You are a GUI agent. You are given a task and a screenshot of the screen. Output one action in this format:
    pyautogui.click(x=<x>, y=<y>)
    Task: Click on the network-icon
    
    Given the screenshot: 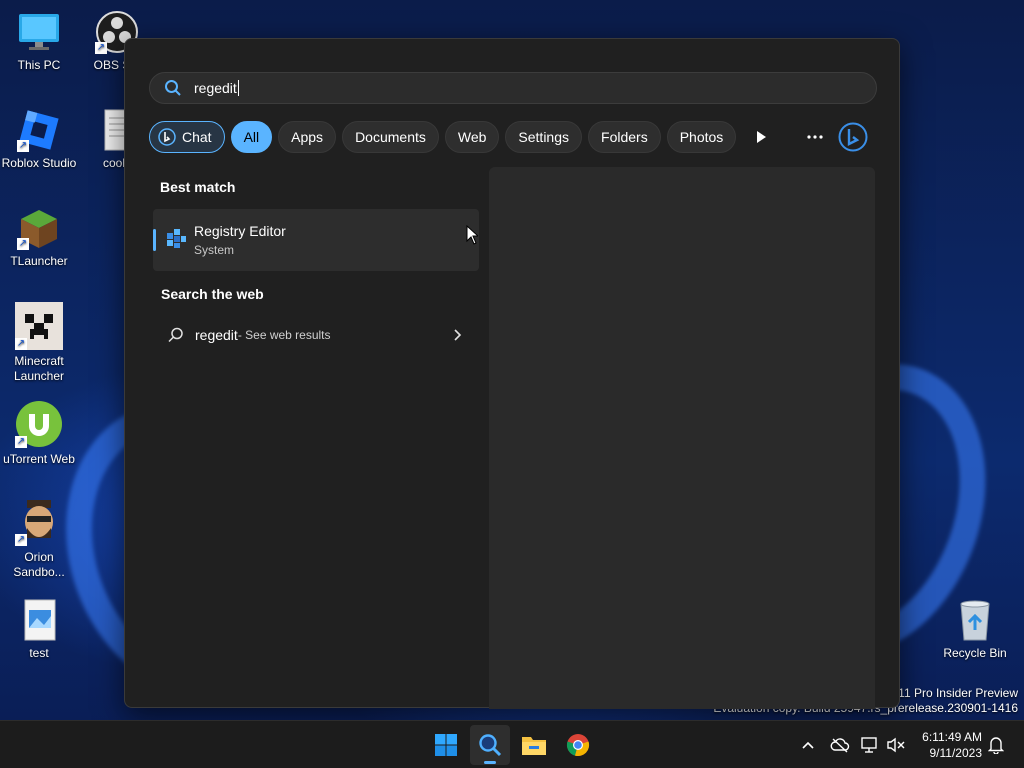 What is the action you would take?
    pyautogui.click(x=869, y=745)
    